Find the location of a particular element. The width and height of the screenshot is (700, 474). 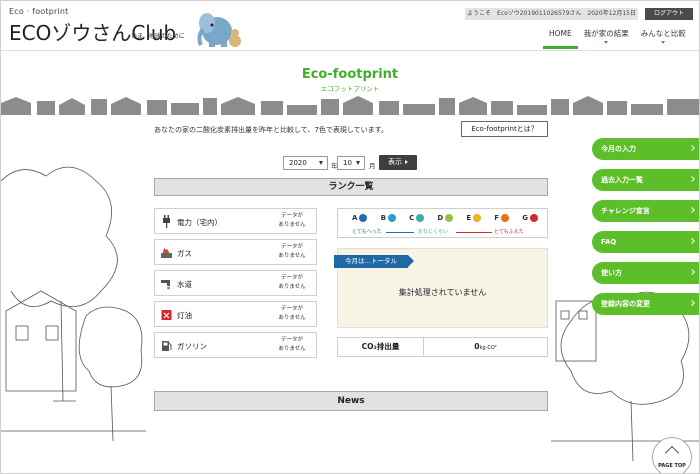

rank-grade-row: A B C D E F G is located at coordinates (445, 218).